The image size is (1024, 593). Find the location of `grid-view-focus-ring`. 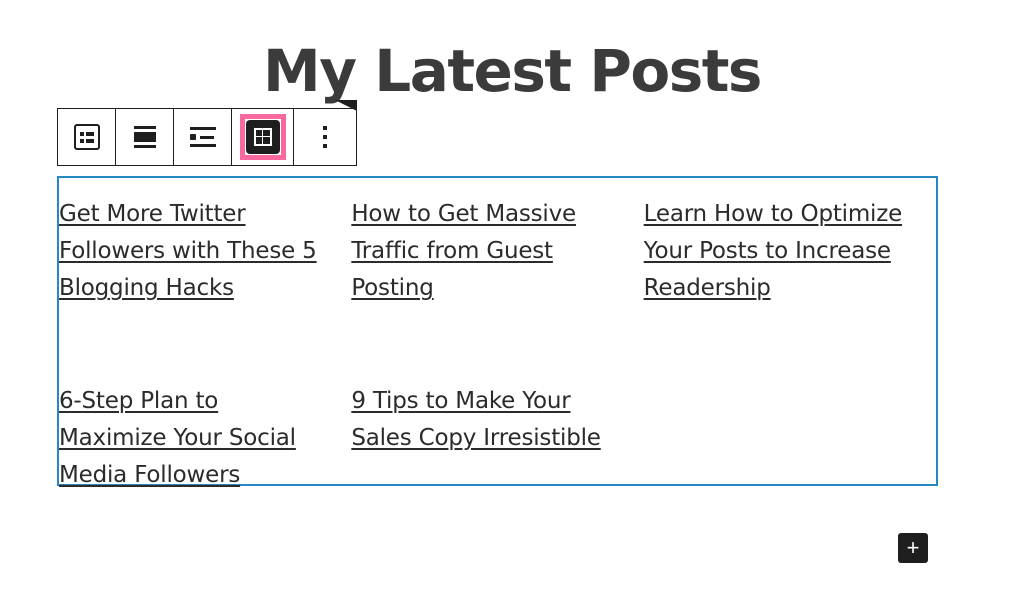

grid-view-focus-ring is located at coordinates (262, 137).